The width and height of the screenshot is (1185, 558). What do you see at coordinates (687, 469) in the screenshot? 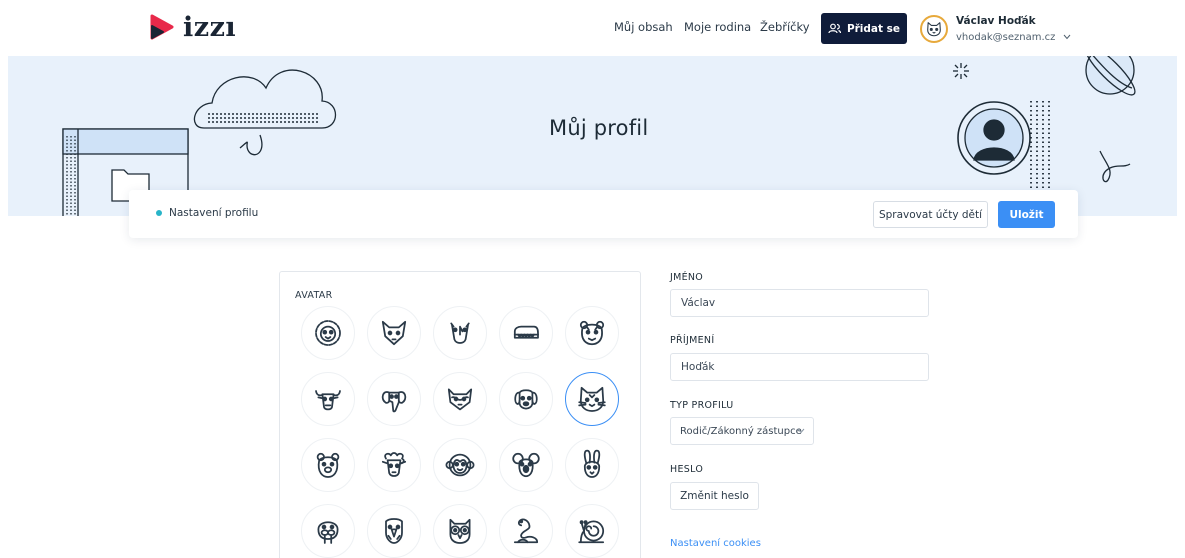
I see `password-label: HESLO` at bounding box center [687, 469].